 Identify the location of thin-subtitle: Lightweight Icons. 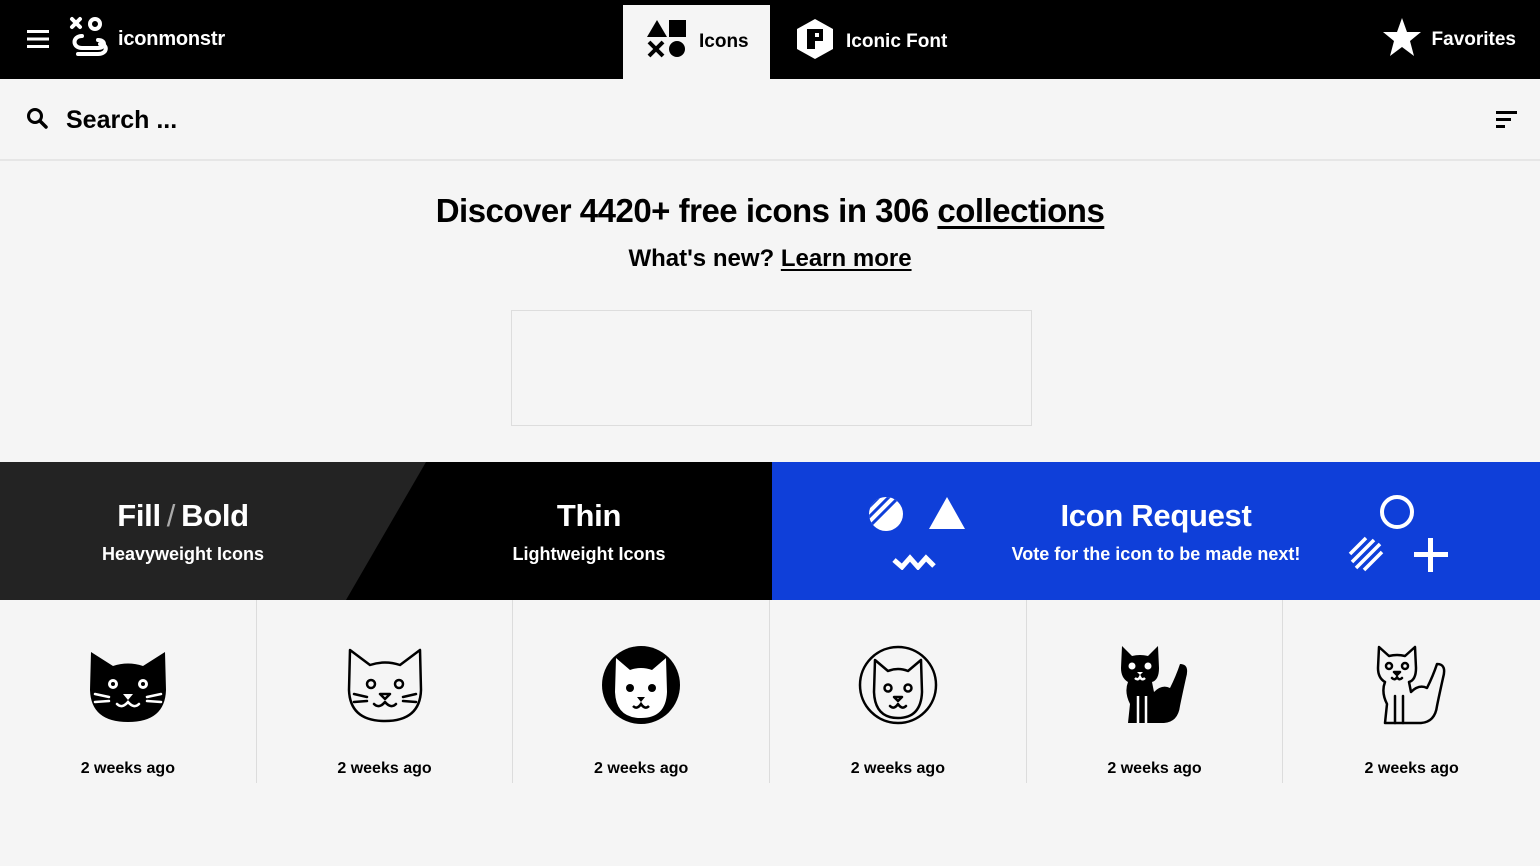
(589, 553).